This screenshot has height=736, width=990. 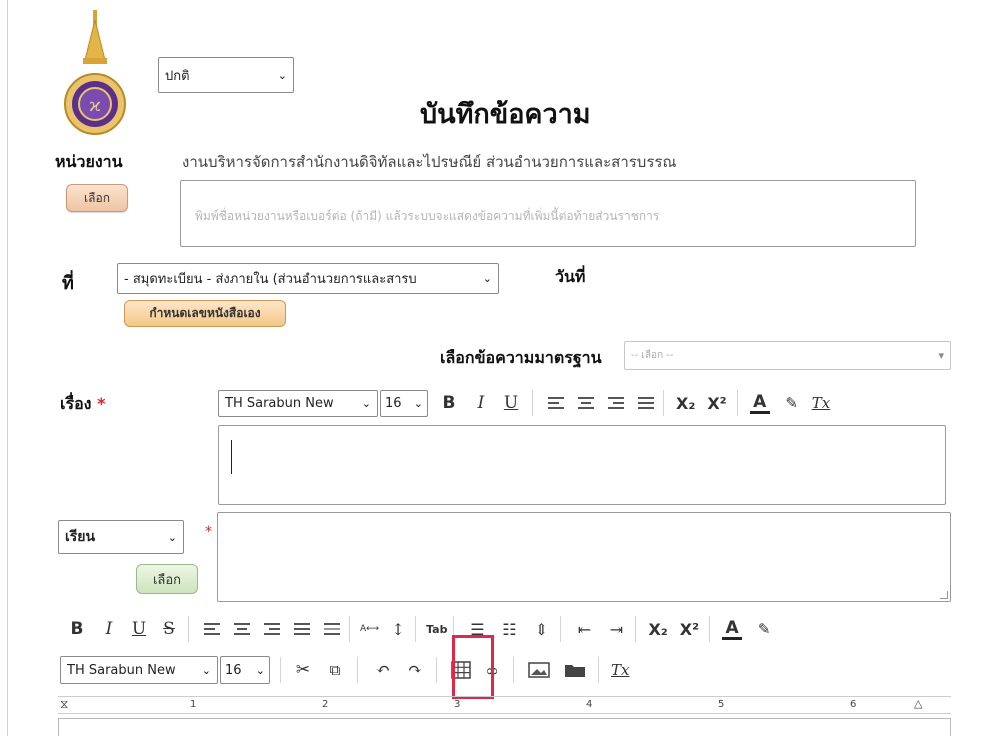 What do you see at coordinates (582, 465) in the screenshot?
I see `subject-editor` at bounding box center [582, 465].